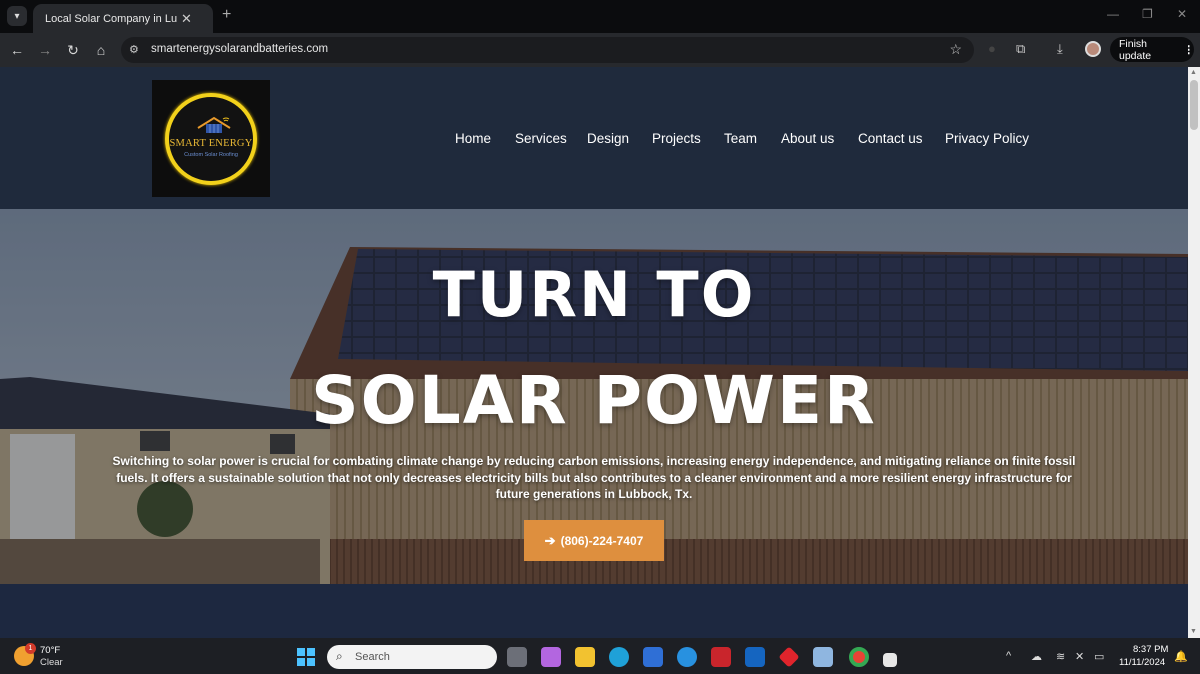 The height and width of the screenshot is (674, 1200). I want to click on scroll-thumb, so click(1194, 105).